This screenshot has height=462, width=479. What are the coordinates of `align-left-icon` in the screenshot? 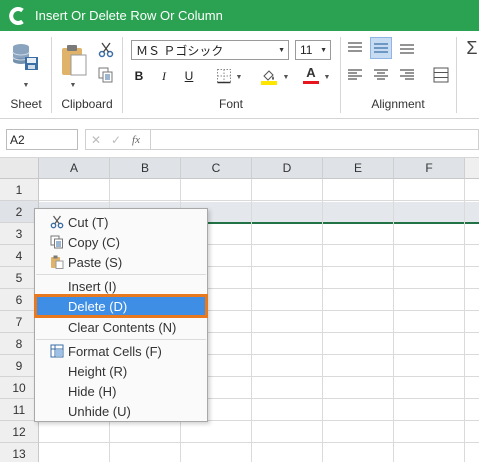 It's located at (355, 75).